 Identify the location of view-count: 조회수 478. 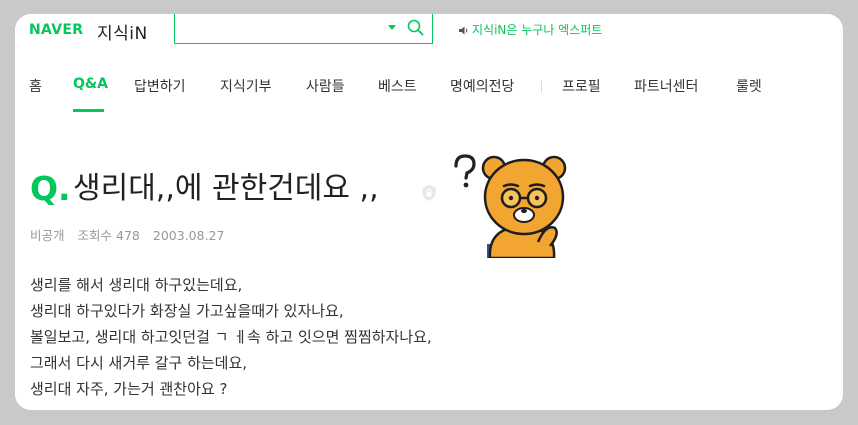
(109, 235).